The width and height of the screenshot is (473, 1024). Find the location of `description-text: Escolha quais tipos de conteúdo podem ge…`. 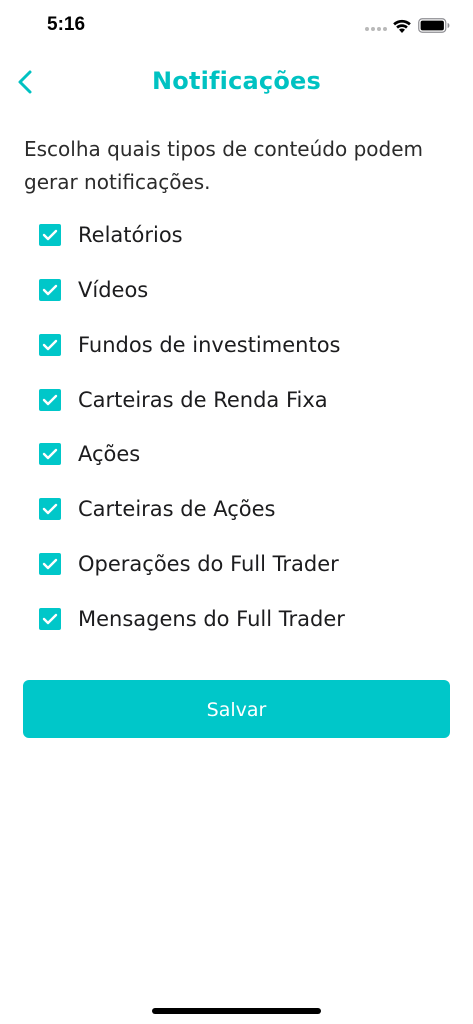

description-text: Escolha quais tipos de conteúdo podem ge… is located at coordinates (223, 165).